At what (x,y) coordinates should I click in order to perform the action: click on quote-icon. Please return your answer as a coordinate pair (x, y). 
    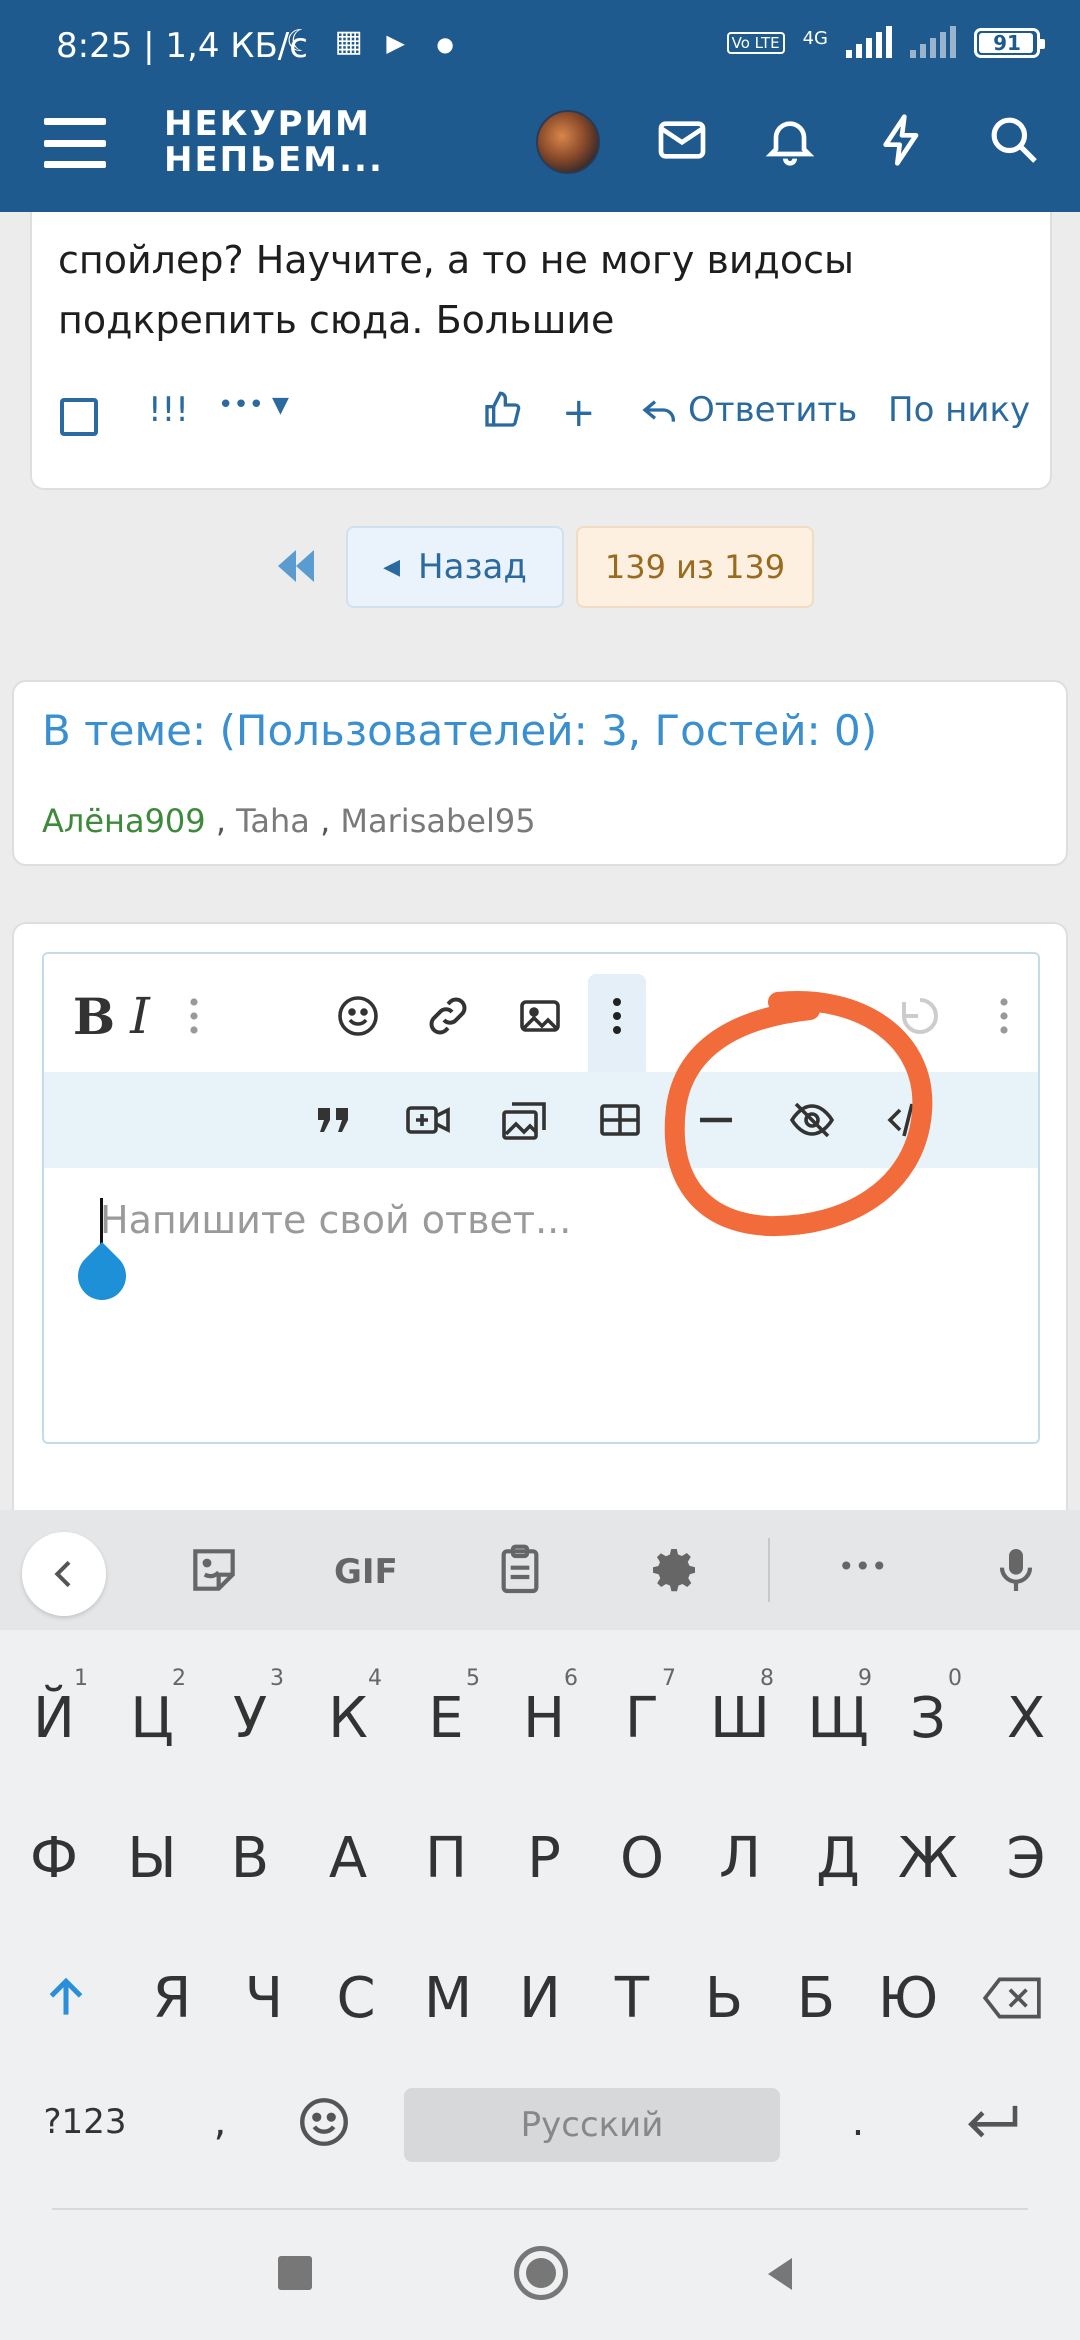
    Looking at the image, I should click on (334, 1120).